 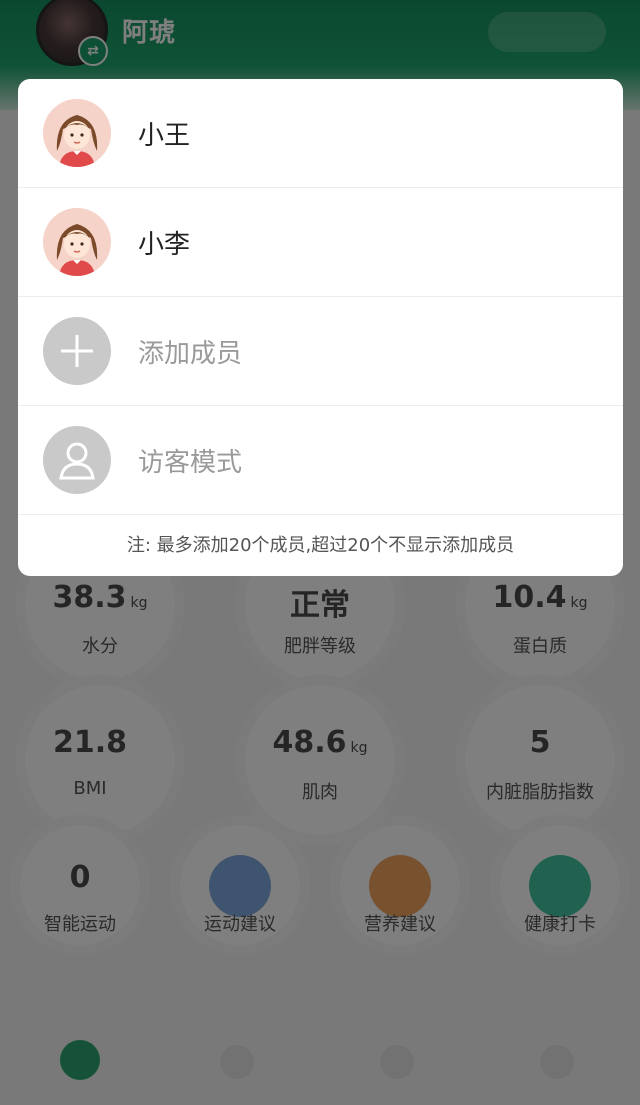 I want to click on add-member-row: 添加成员, so click(x=320, y=351).